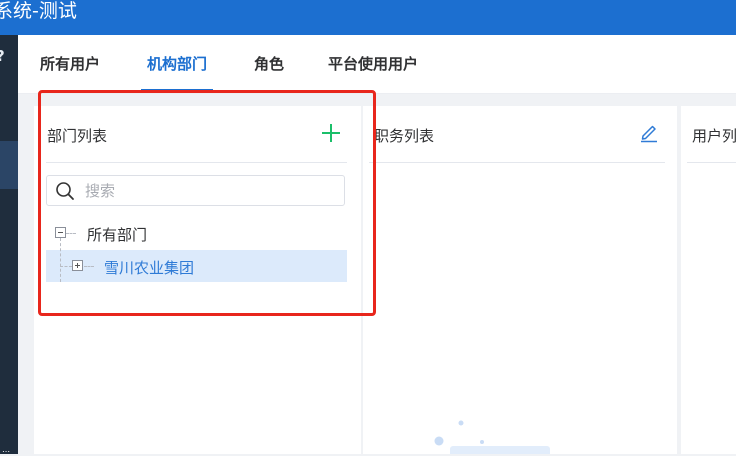  Describe the element at coordinates (60, 232) in the screenshot. I see `tree-collapse-icon` at that location.